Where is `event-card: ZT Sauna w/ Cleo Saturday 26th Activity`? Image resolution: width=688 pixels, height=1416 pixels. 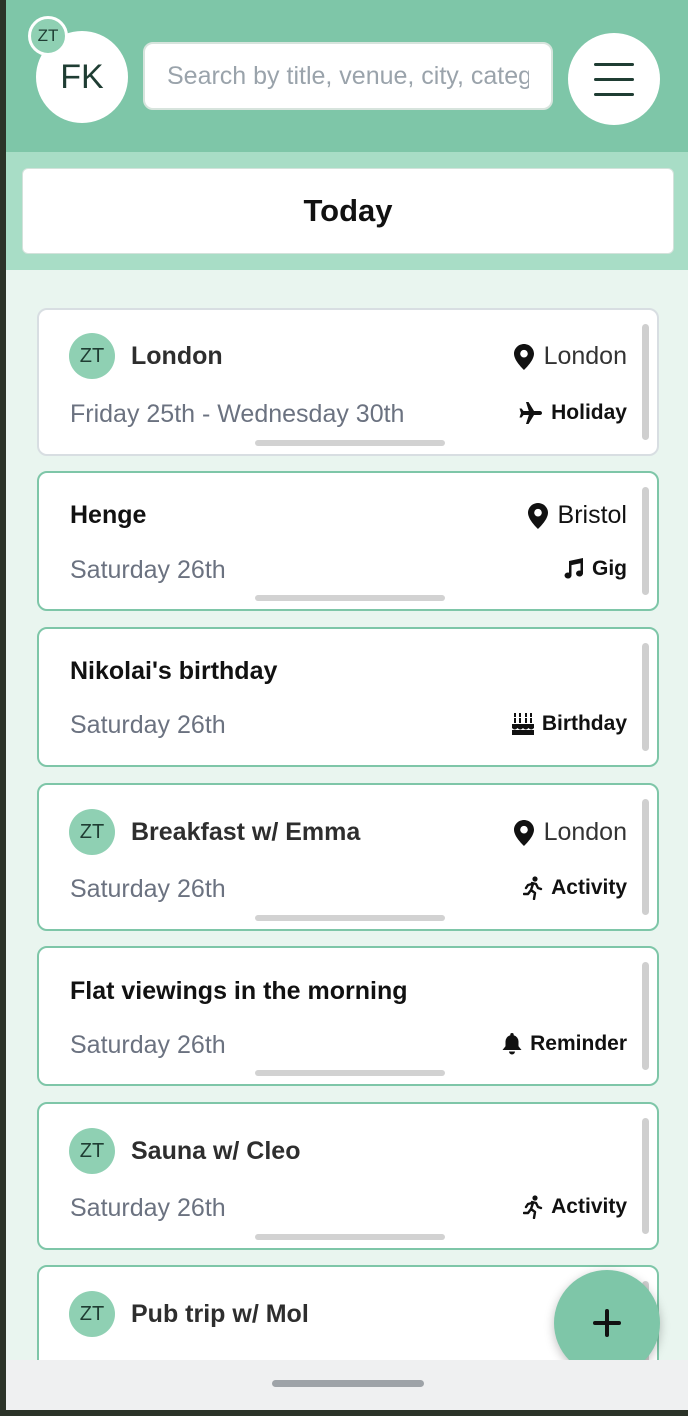
event-card: ZT Sauna w/ Cleo Saturday 26th Activity is located at coordinates (348, 1176).